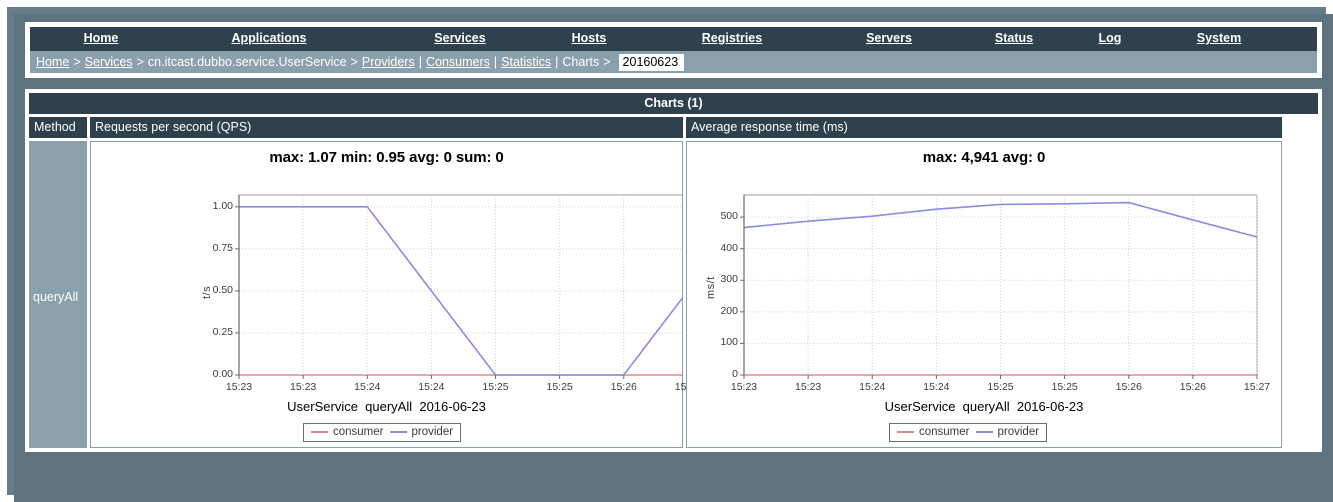 The width and height of the screenshot is (1333, 502). Describe the element at coordinates (109, 62) in the screenshot. I see `breadcrumb-link-services: Services` at that location.